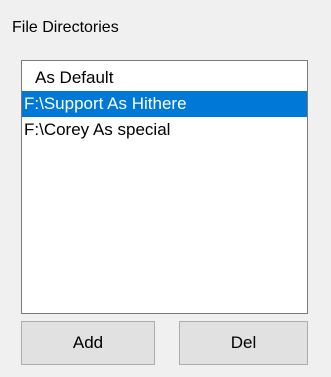 The width and height of the screenshot is (331, 377). What do you see at coordinates (65, 27) in the screenshot?
I see `panel-title: File Directories` at bounding box center [65, 27].